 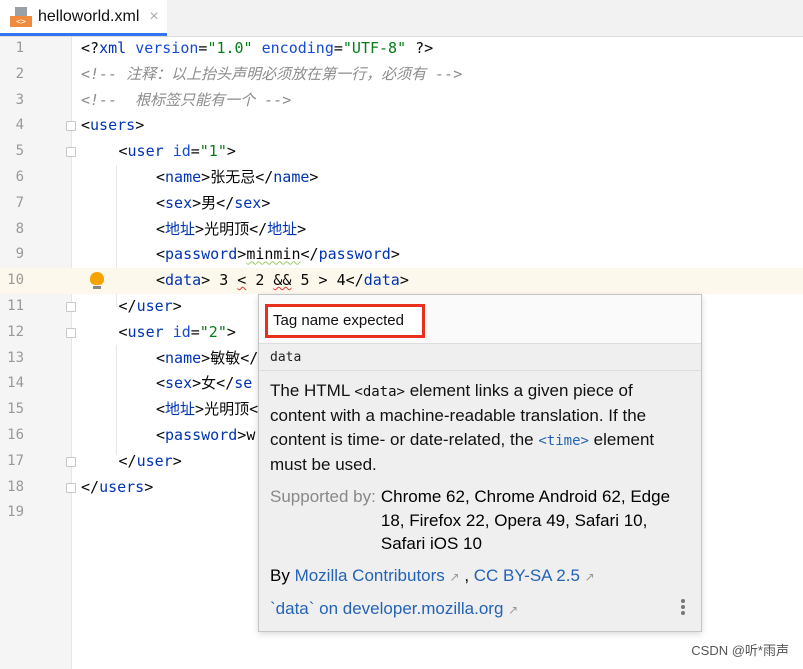 I want to click on line-number: 2, so click(x=19, y=73).